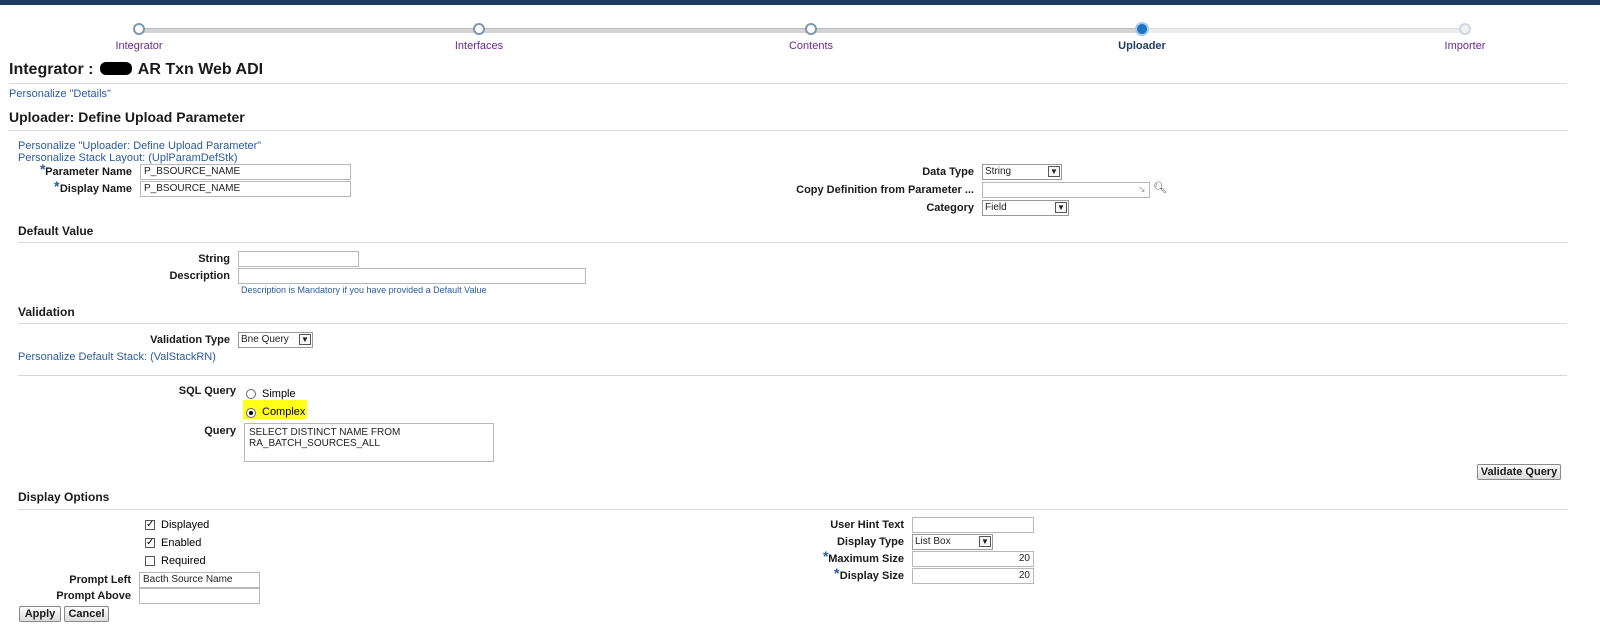  Describe the element at coordinates (139, 46) in the screenshot. I see `train-step-integrator: Integrator` at that location.